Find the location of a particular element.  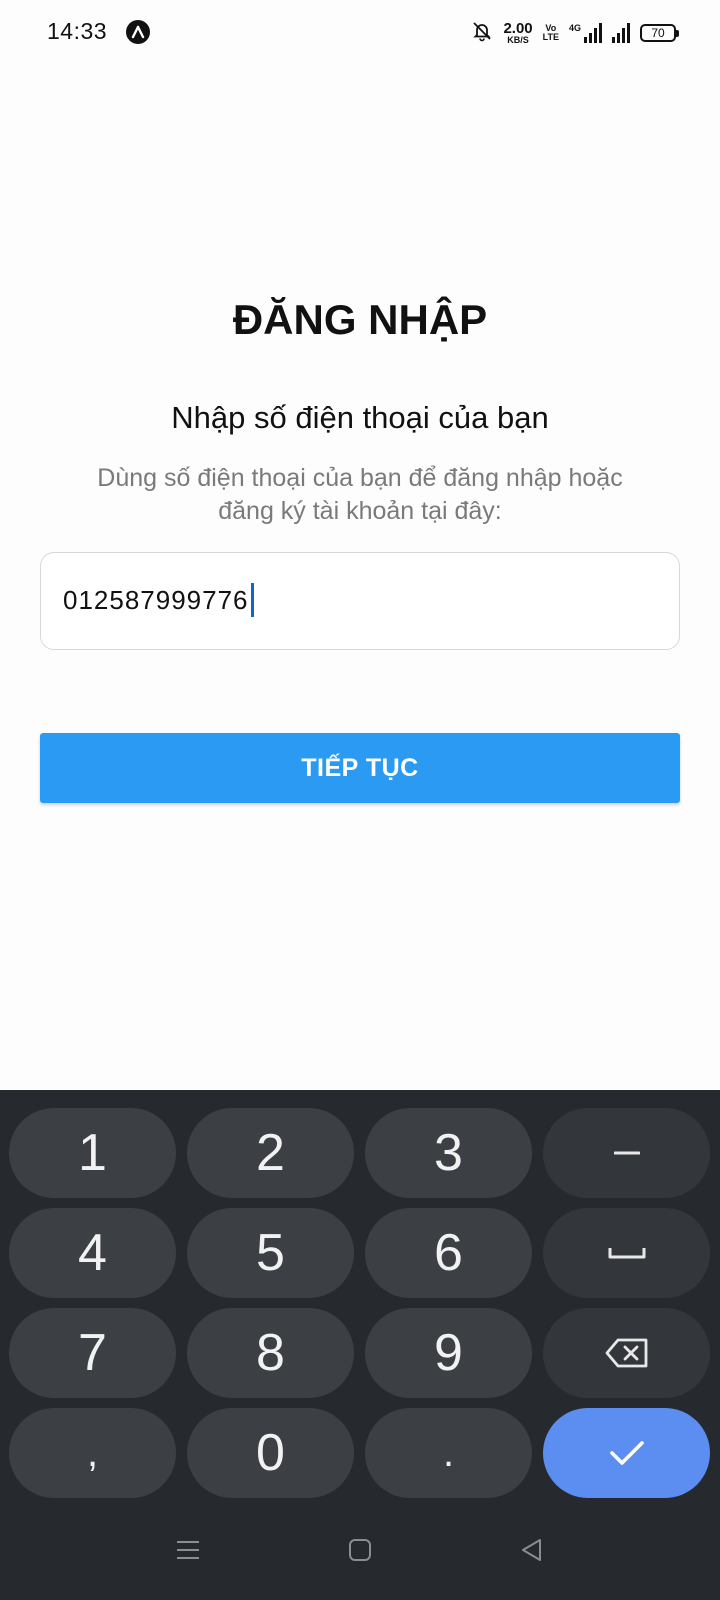

check-icon is located at coordinates (627, 1453).